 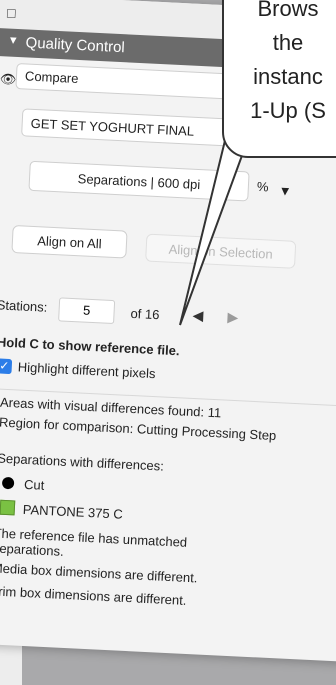 What do you see at coordinates (288, 10) in the screenshot?
I see `callout-line: Brows` at bounding box center [288, 10].